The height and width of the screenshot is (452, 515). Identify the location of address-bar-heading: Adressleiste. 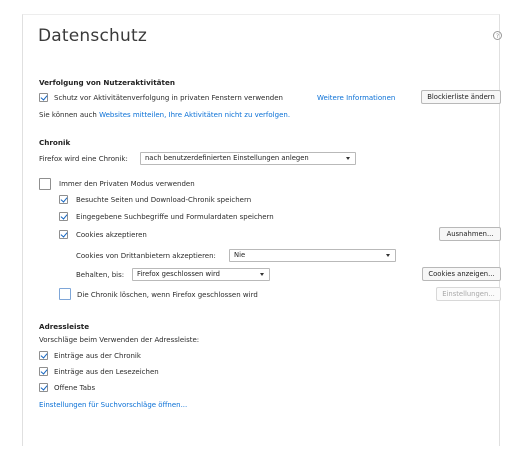
(64, 326).